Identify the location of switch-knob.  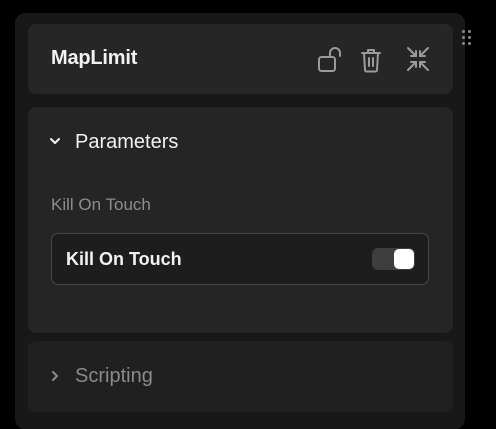
(404, 259).